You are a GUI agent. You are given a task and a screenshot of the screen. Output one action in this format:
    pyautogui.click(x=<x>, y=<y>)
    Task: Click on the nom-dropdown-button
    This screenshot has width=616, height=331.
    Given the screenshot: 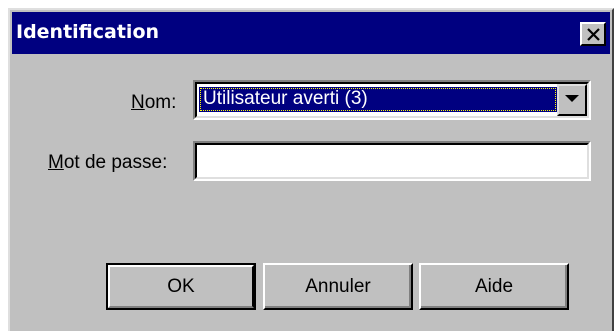 What is the action you would take?
    pyautogui.click(x=572, y=100)
    